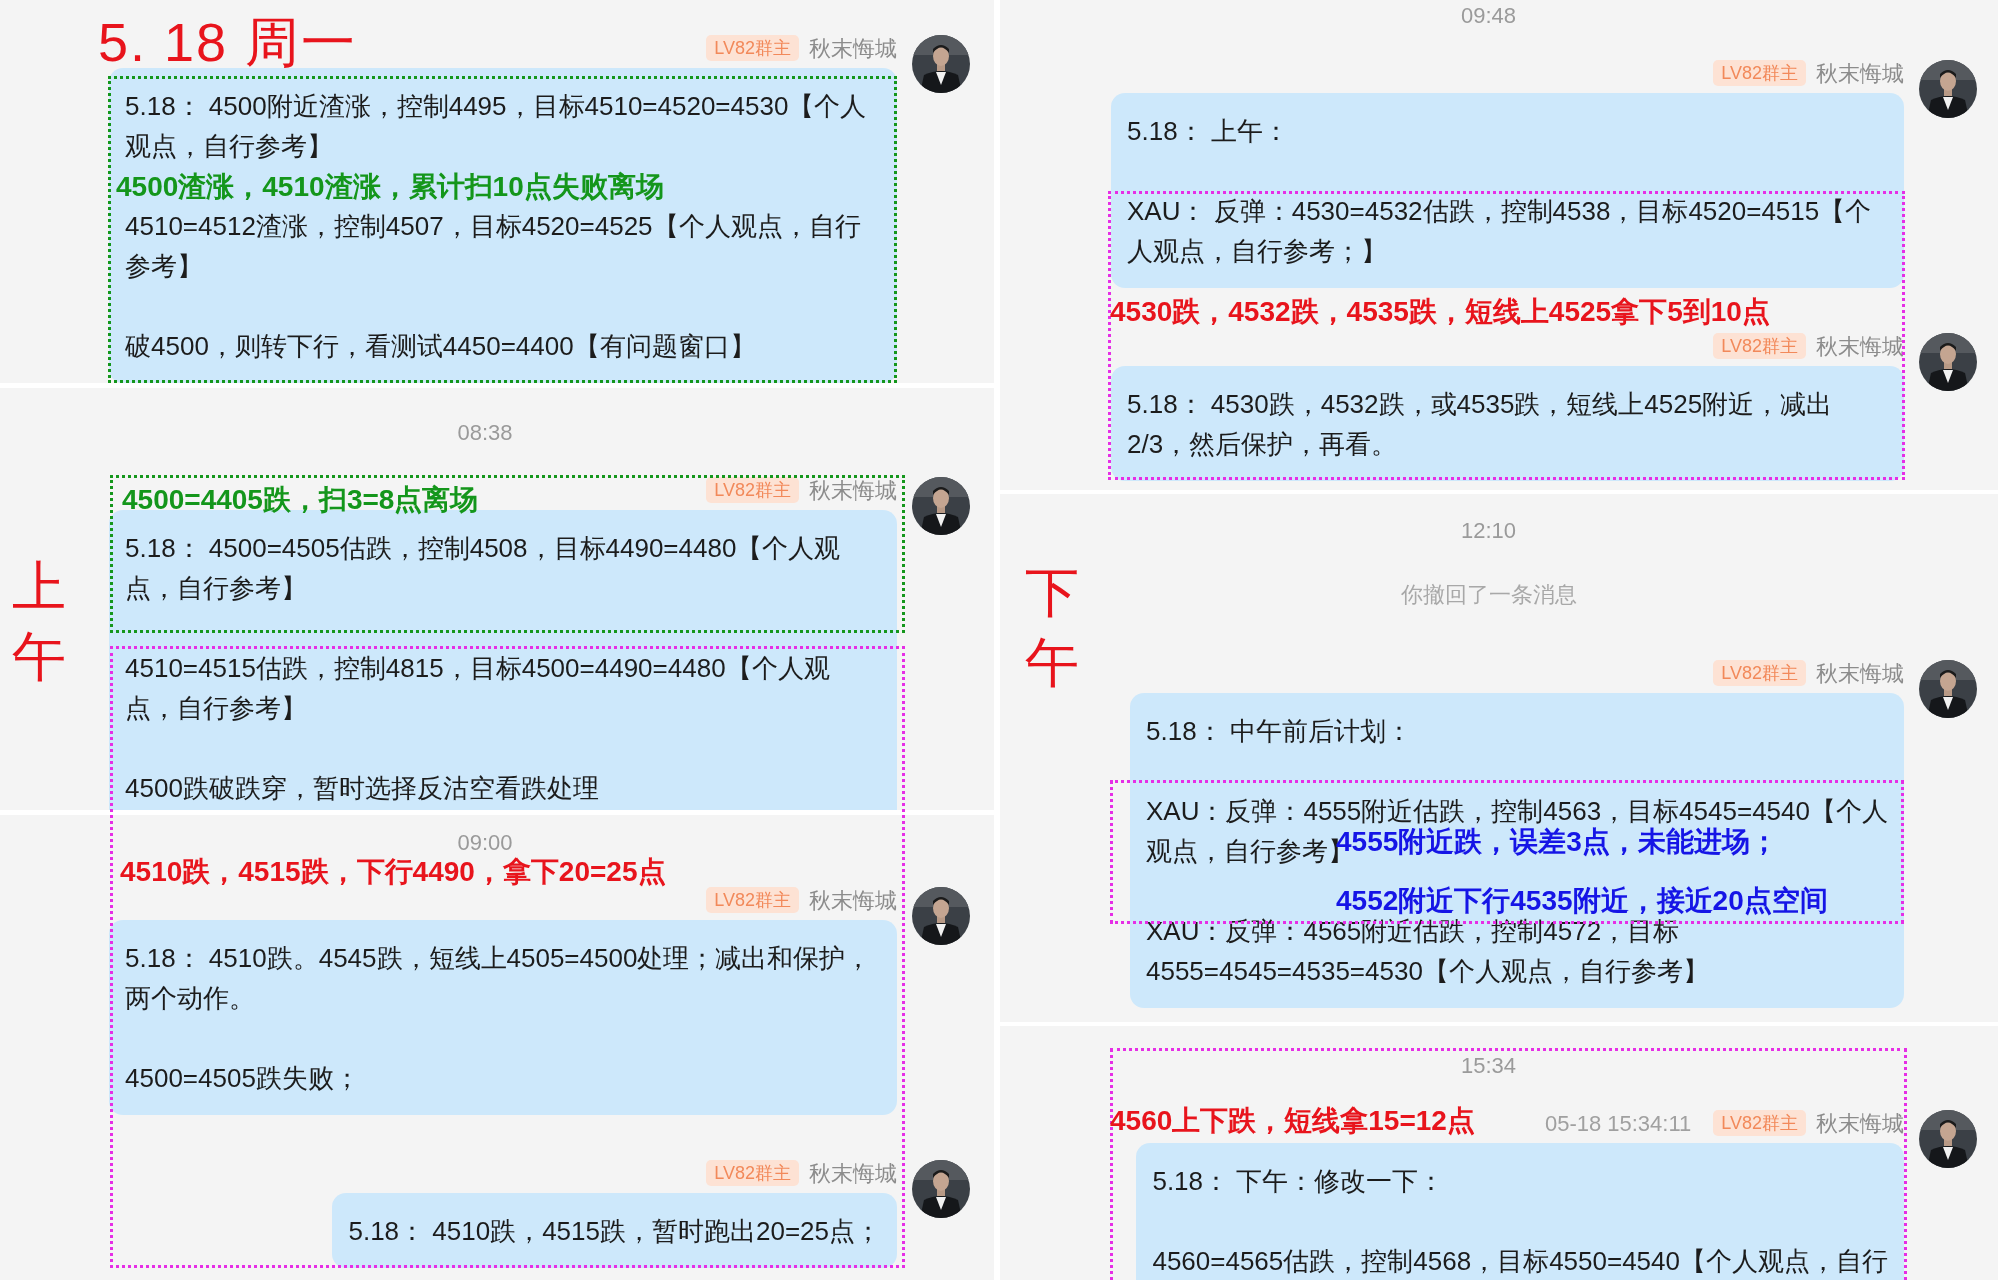 The height and width of the screenshot is (1280, 1998). Describe the element at coordinates (393, 872) in the screenshot. I see `annotation-note: 4510跌，4515跌，下行4490，拿下20=25点` at that location.